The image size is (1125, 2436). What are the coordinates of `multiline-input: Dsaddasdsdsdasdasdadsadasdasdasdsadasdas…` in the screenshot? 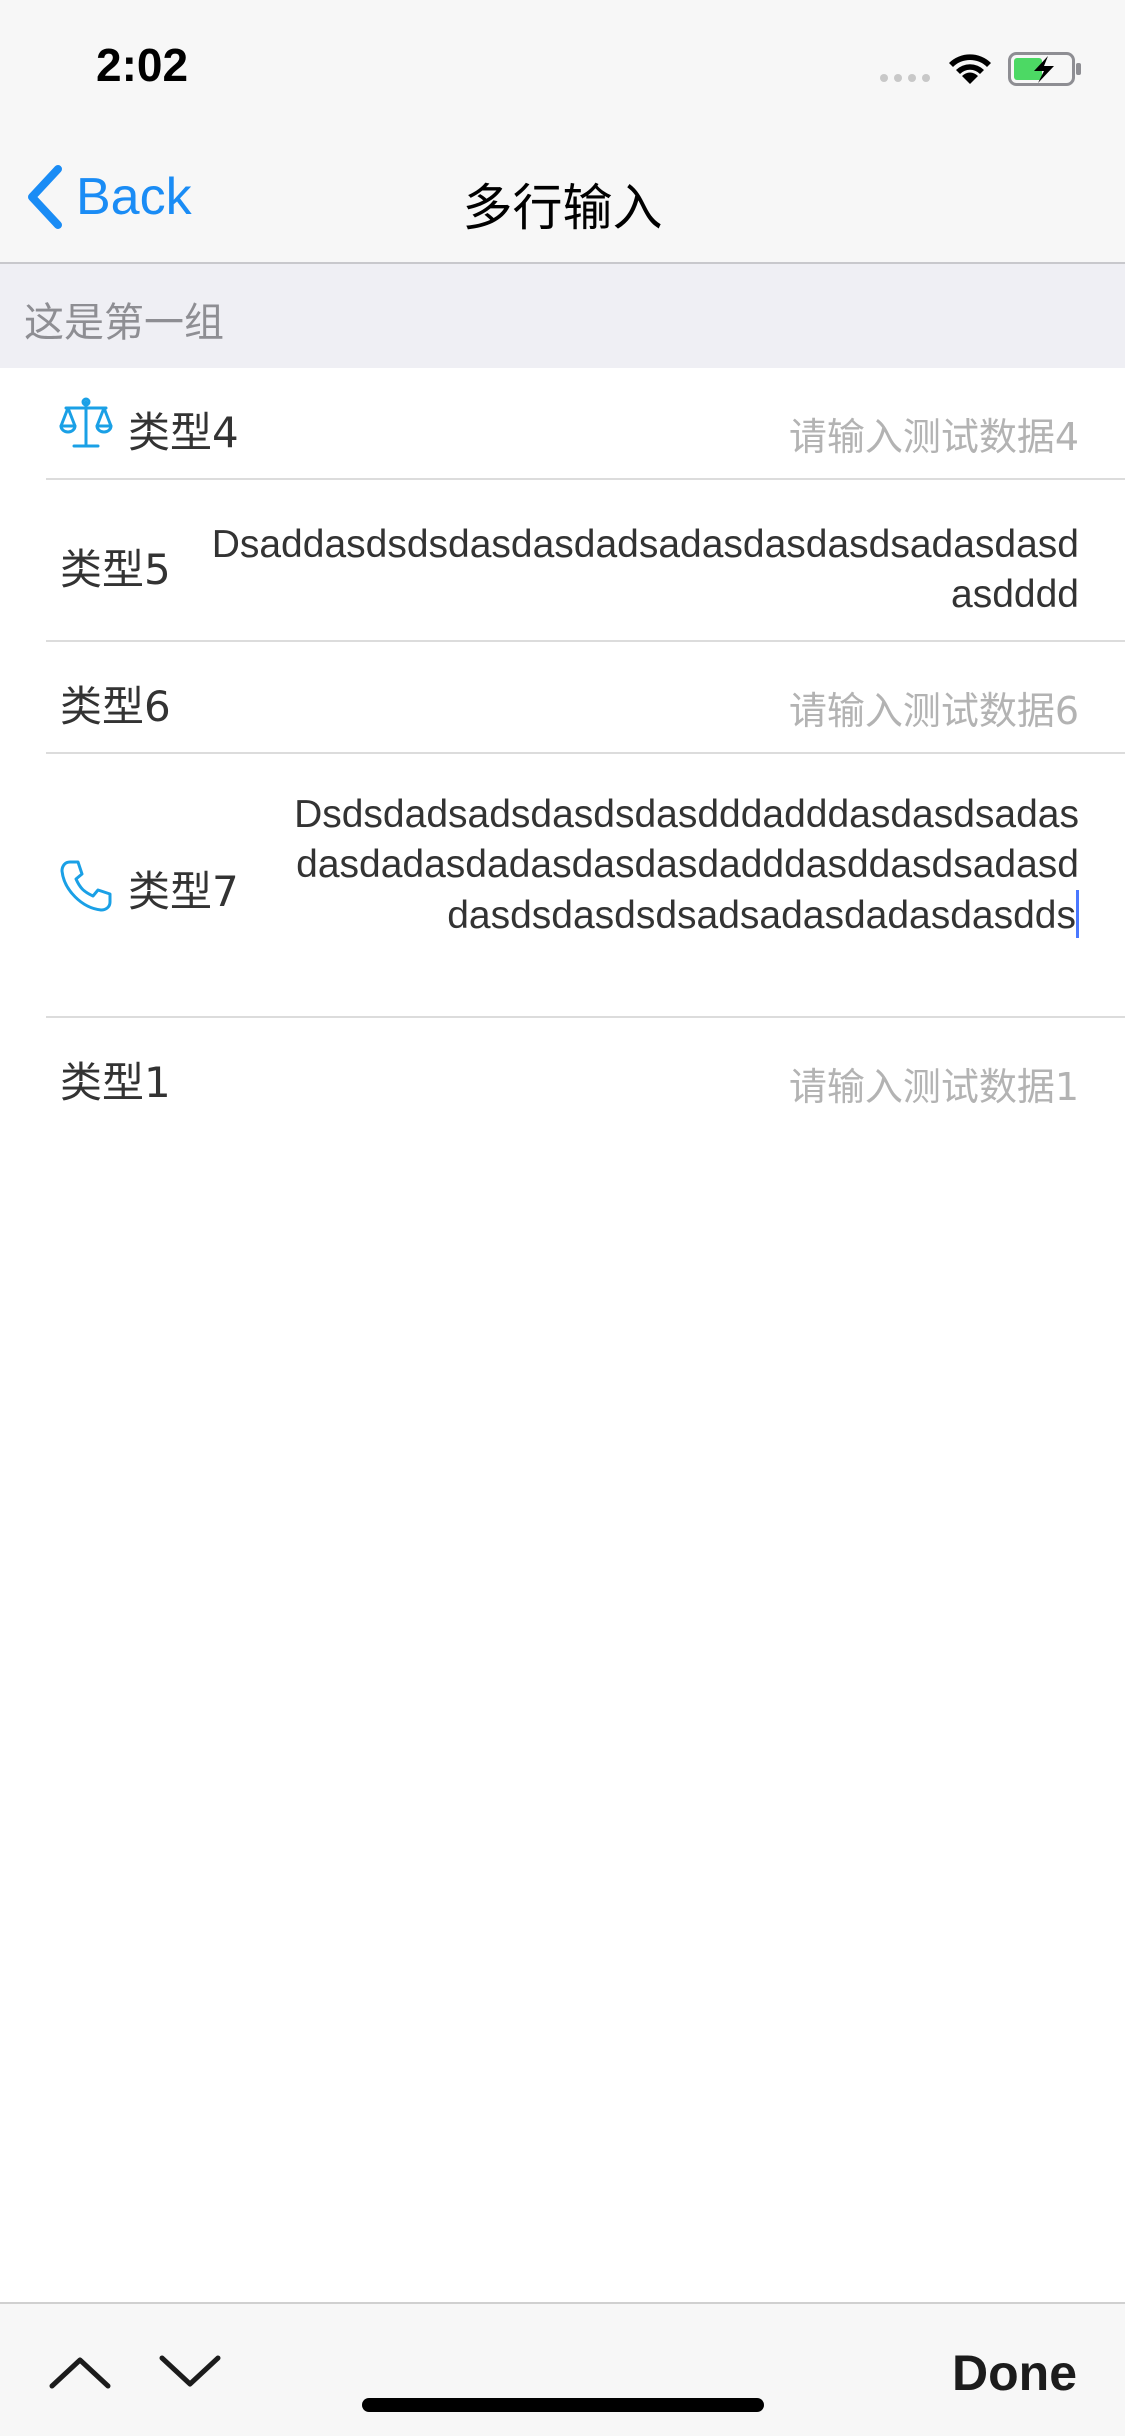 It's located at (639, 570).